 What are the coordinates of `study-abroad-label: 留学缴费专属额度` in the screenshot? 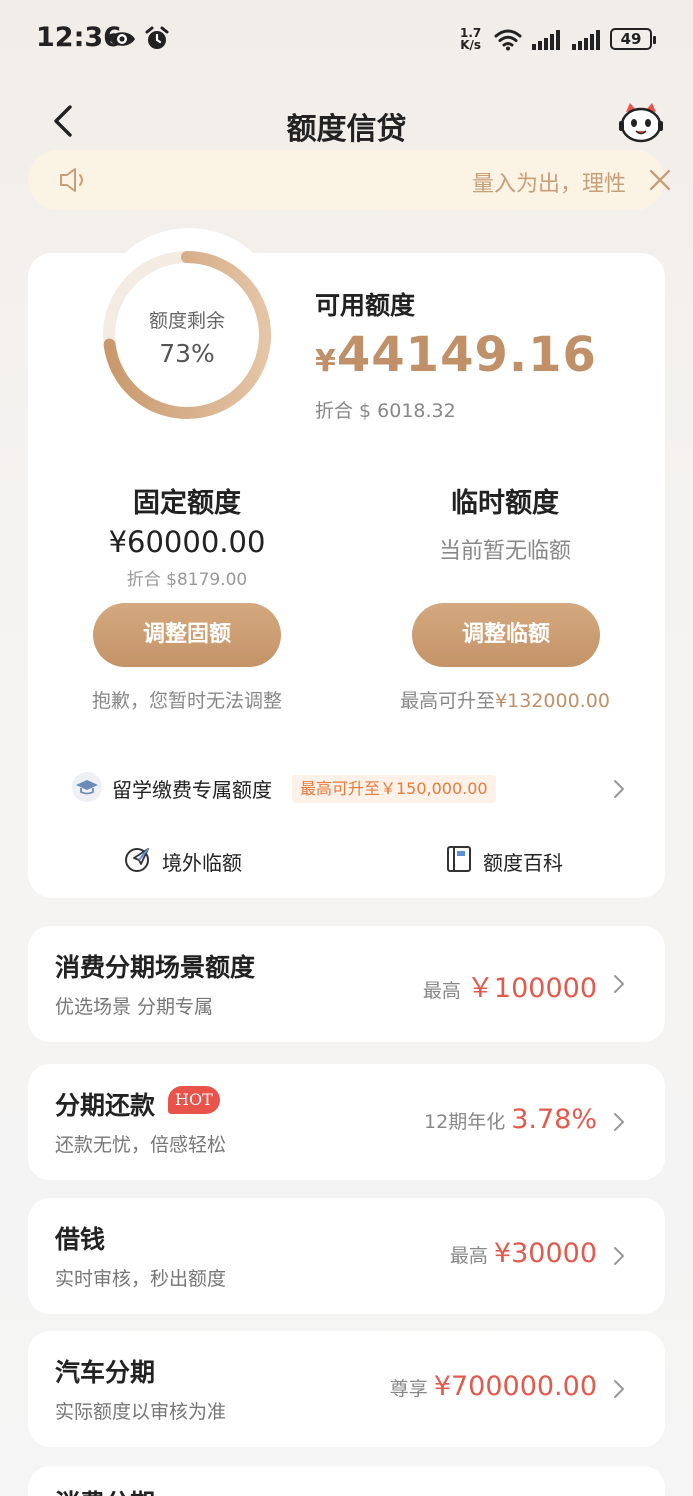 It's located at (192, 790).